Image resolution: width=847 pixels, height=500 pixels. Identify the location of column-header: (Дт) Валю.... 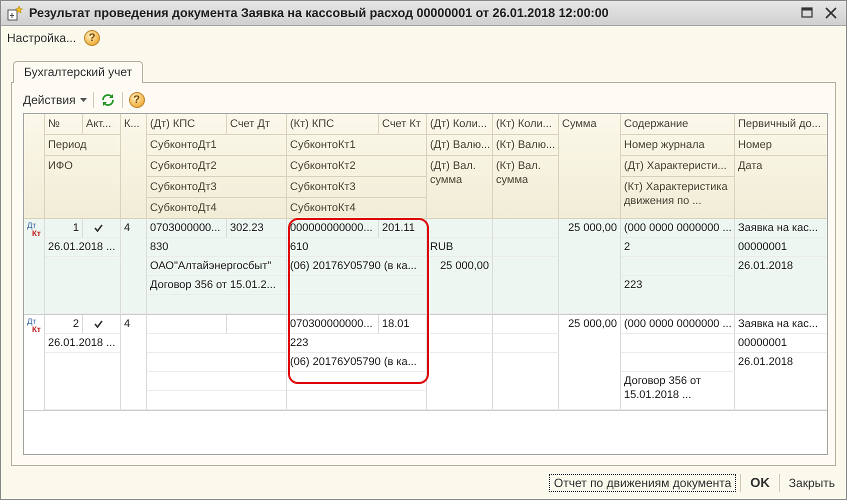
(460, 145).